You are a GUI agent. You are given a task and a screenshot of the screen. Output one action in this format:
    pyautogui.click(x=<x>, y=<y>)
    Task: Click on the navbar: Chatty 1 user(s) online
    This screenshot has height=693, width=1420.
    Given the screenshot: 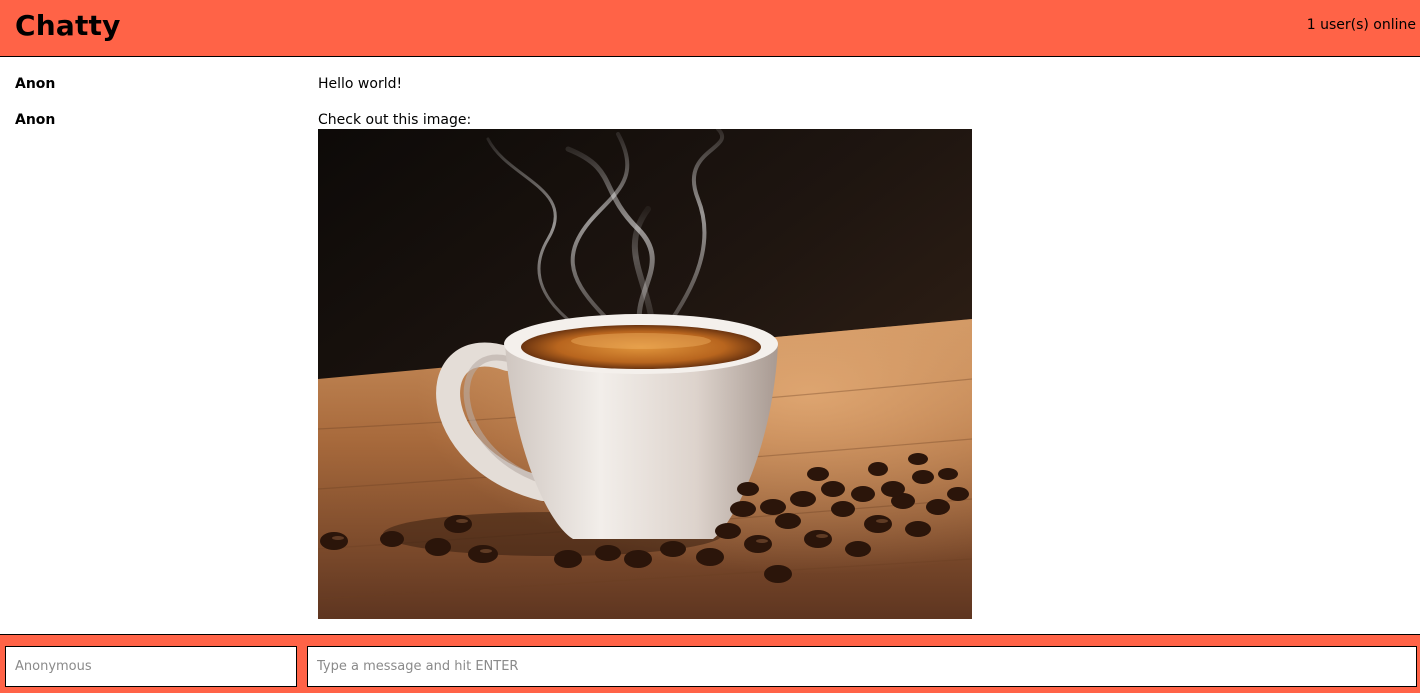 What is the action you would take?
    pyautogui.click(x=710, y=28)
    